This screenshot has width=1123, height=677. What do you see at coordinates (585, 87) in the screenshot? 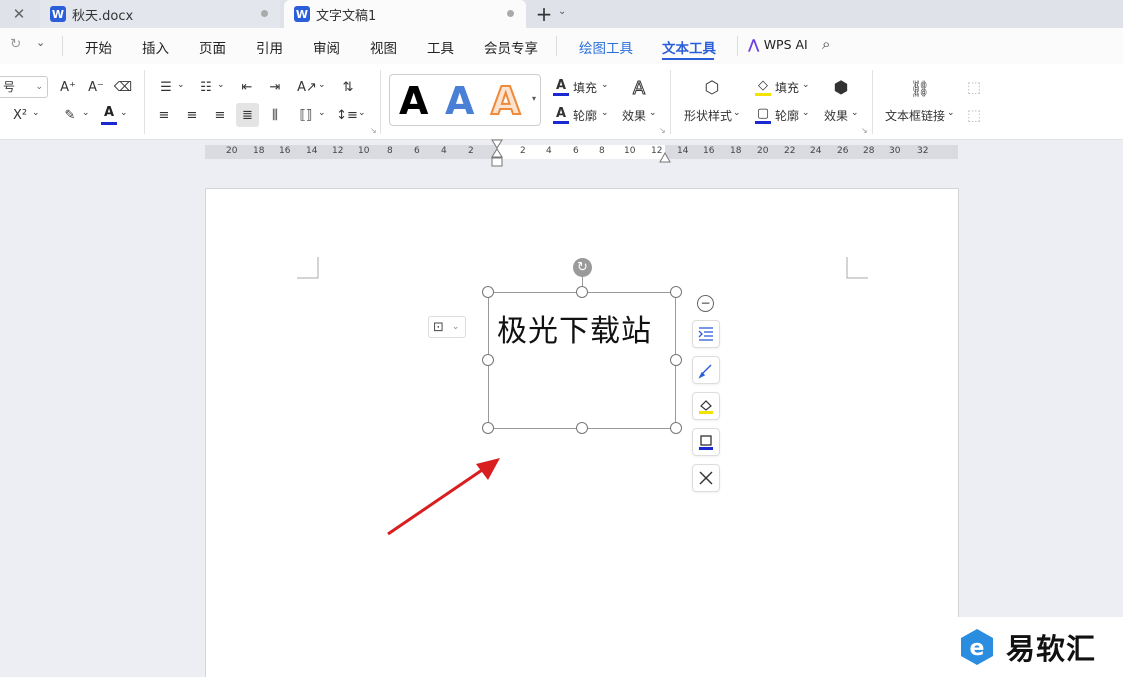
I see `text-fill-label: 填充` at bounding box center [585, 87].